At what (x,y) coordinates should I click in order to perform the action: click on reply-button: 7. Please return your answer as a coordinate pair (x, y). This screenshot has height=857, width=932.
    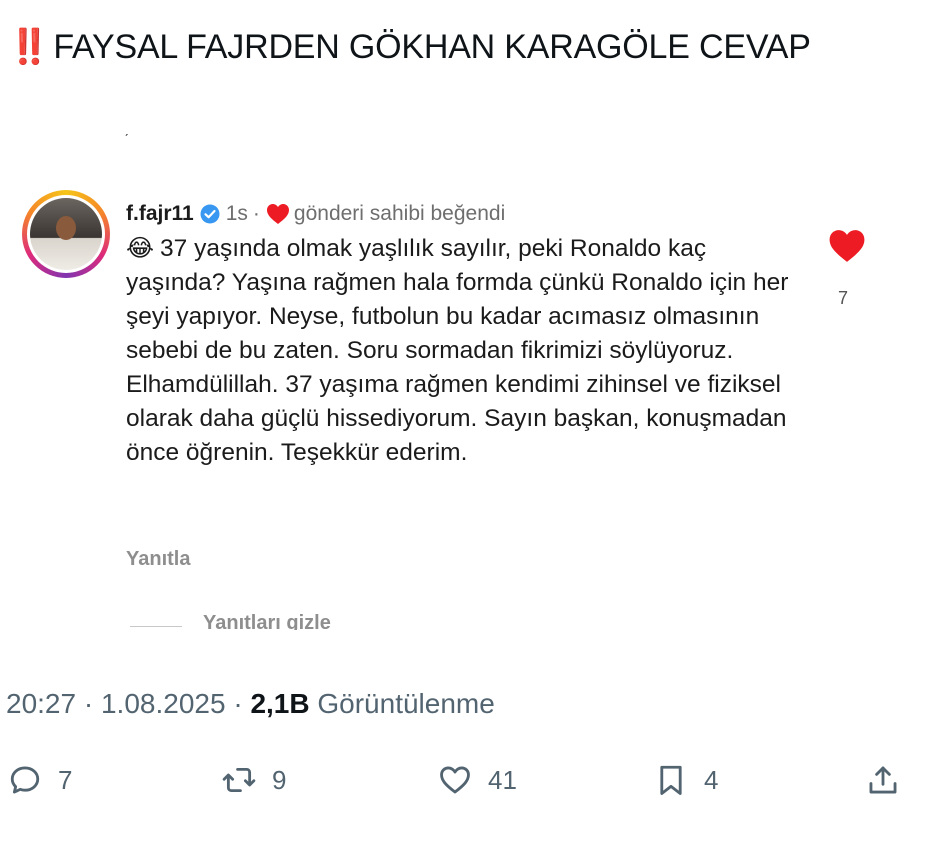
    Looking at the image, I should click on (40, 780).